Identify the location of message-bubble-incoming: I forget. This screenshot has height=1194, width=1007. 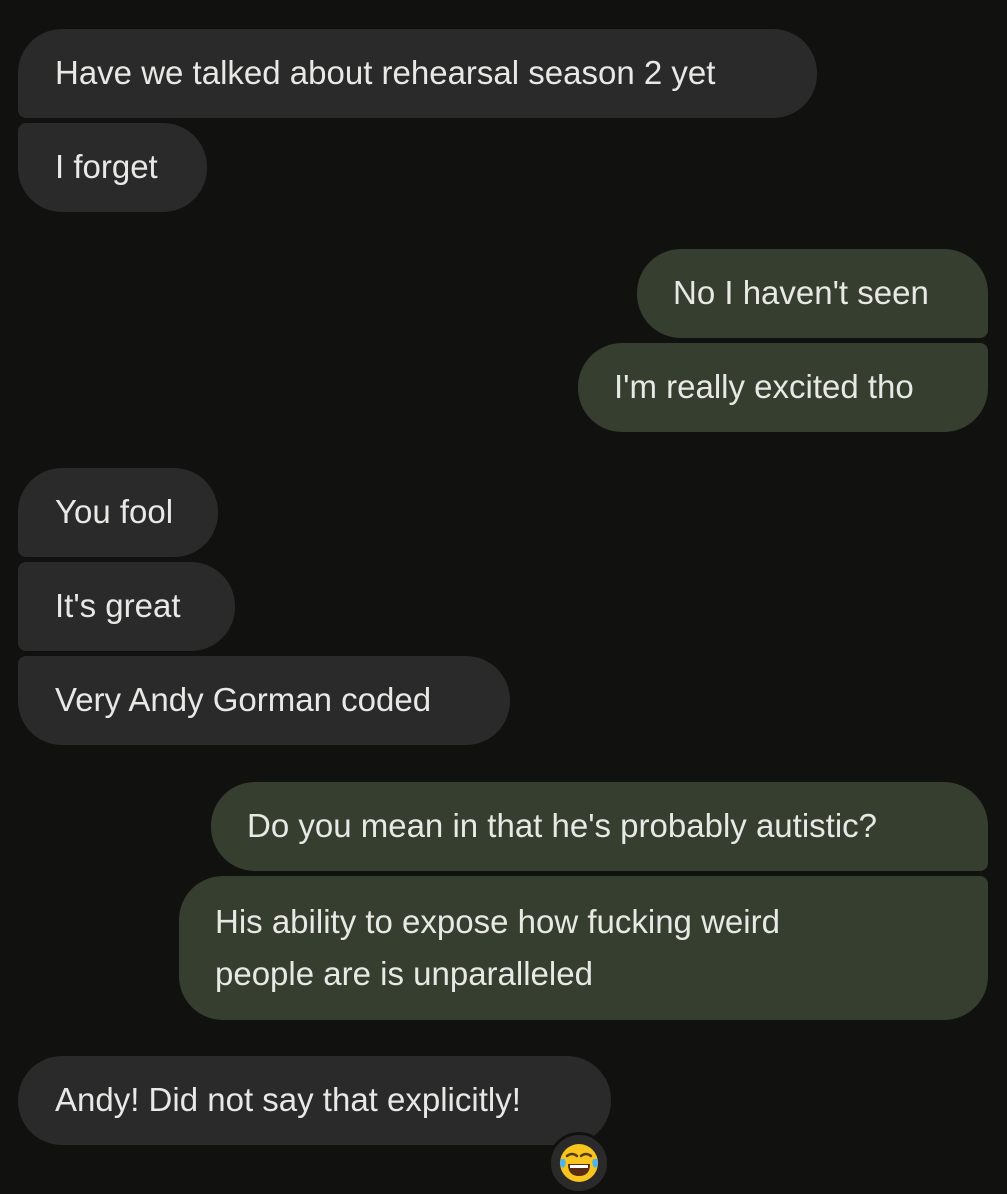
(112, 167).